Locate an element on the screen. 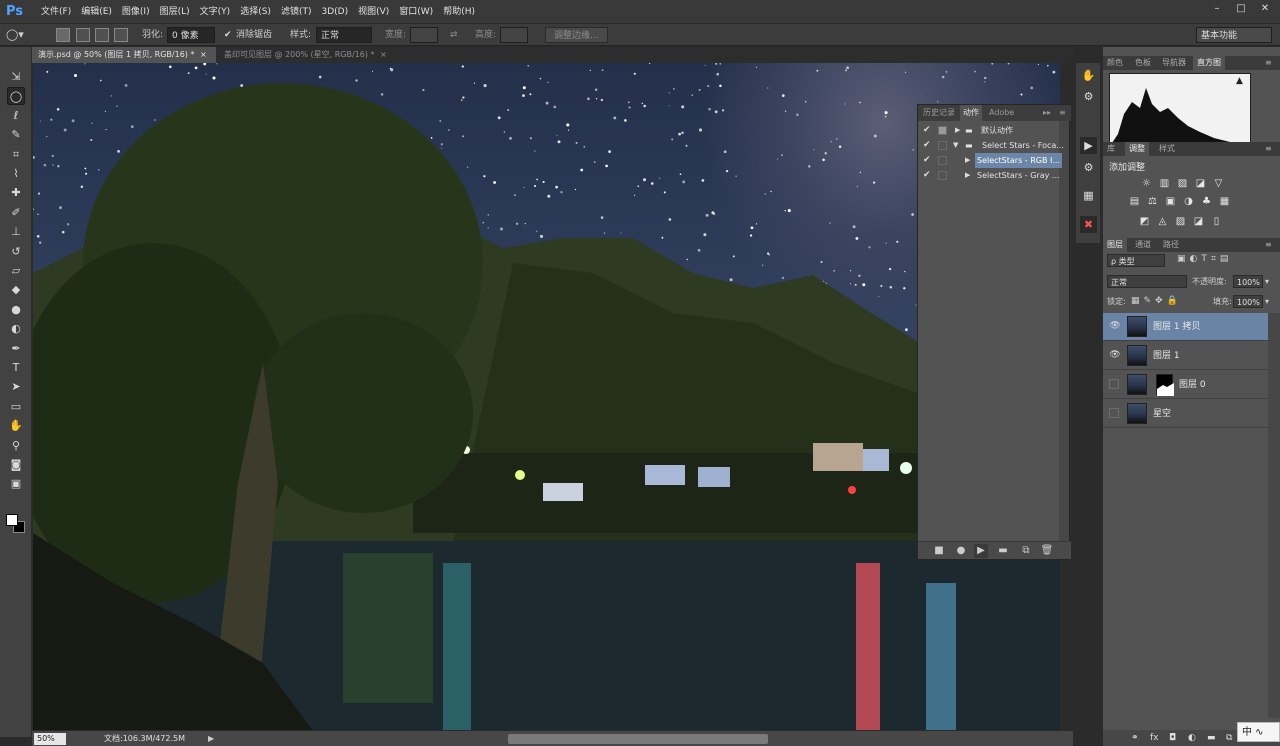 Image resolution: width=1280 pixels, height=746 pixels. properties-icon: ⚙ is located at coordinates (1088, 96).